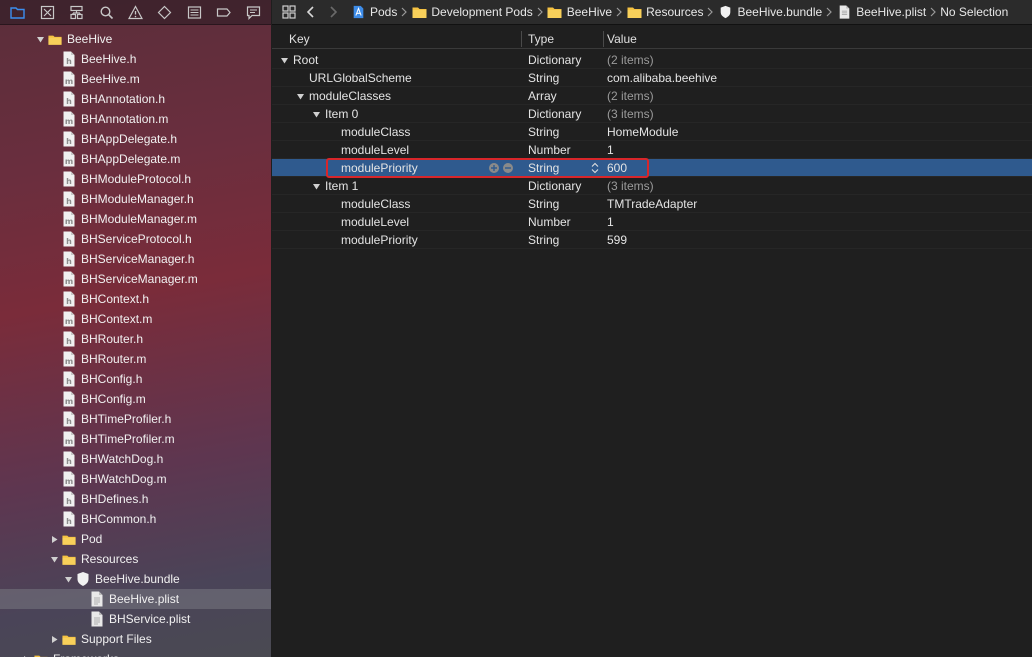 The width and height of the screenshot is (1032, 657). I want to click on tree-item: h BHModuleProtocol.h, so click(135, 179).